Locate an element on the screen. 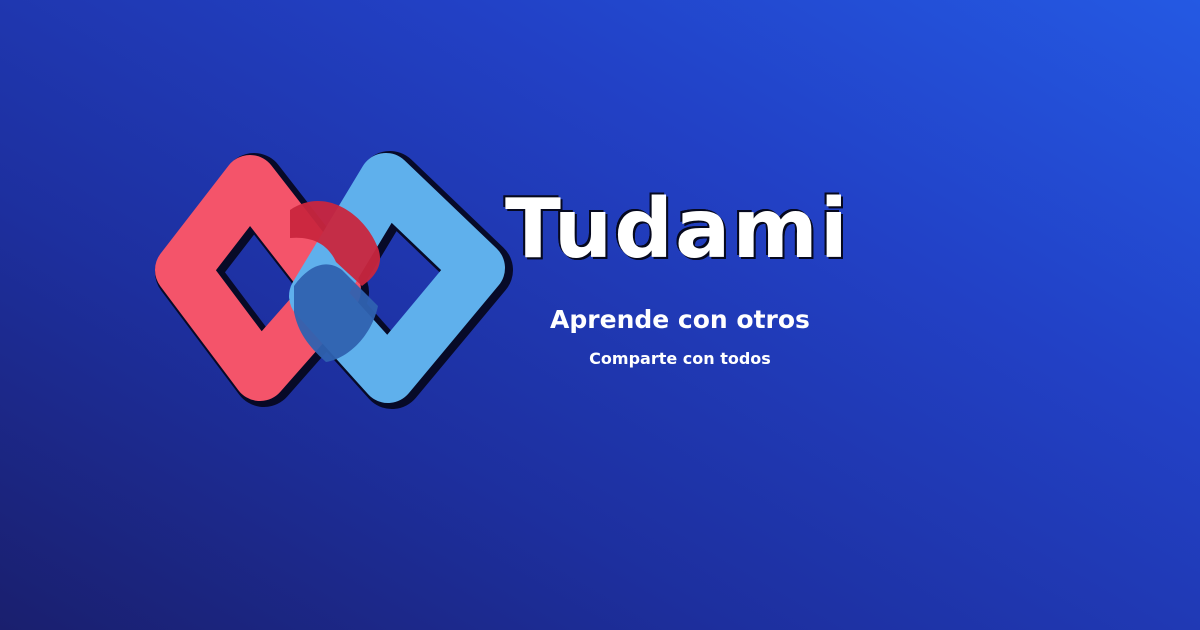 The height and width of the screenshot is (630, 1200). brand-name: Tudami is located at coordinates (677, 229).